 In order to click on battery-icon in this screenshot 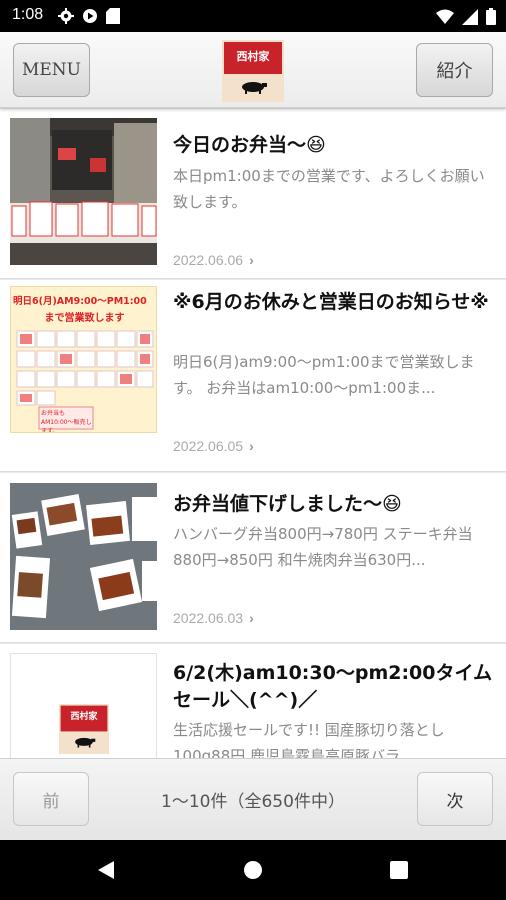, I will do `click(491, 18)`.